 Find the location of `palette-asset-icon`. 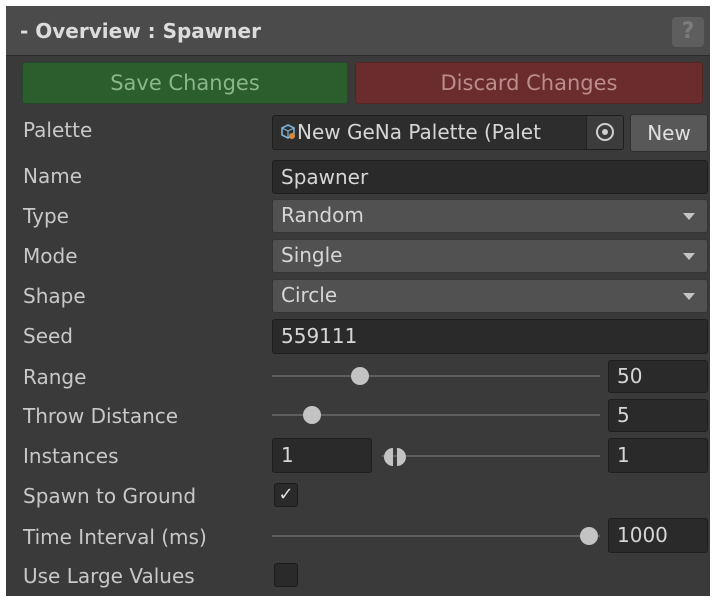

palette-asset-icon is located at coordinates (288, 131).